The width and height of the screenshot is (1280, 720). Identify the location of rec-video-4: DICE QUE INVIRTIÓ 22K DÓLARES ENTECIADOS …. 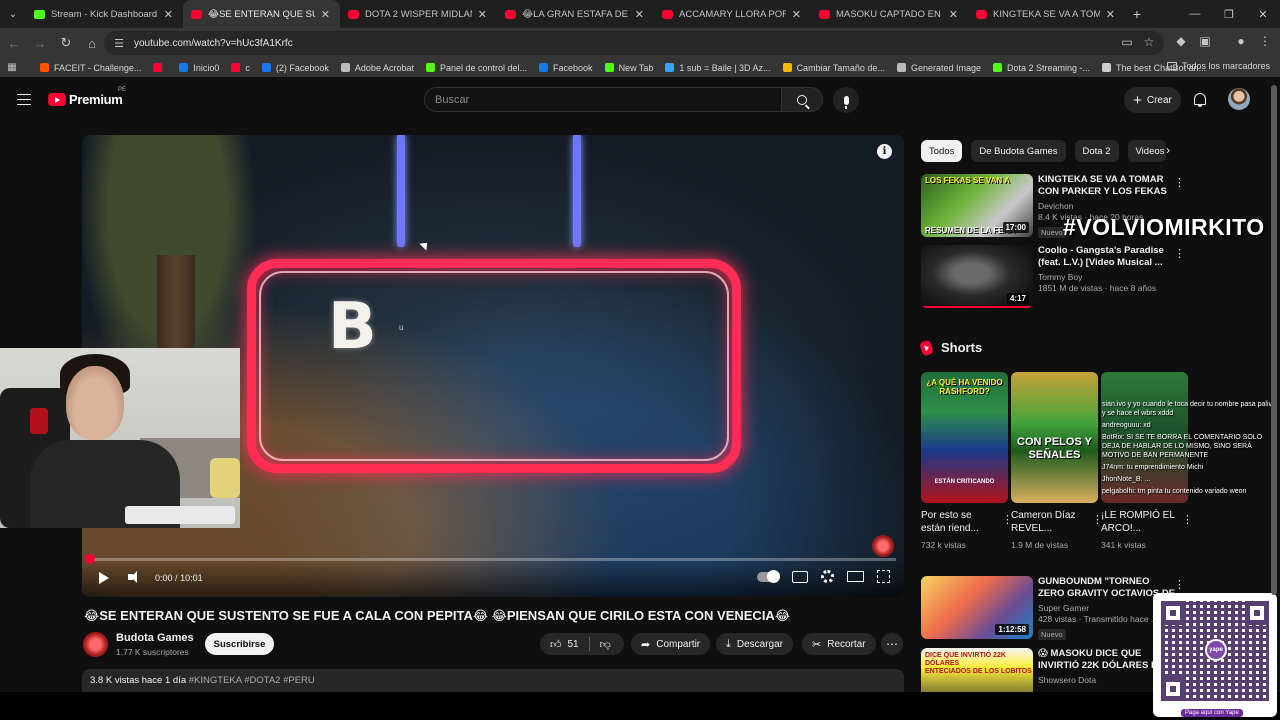
(1056, 670).